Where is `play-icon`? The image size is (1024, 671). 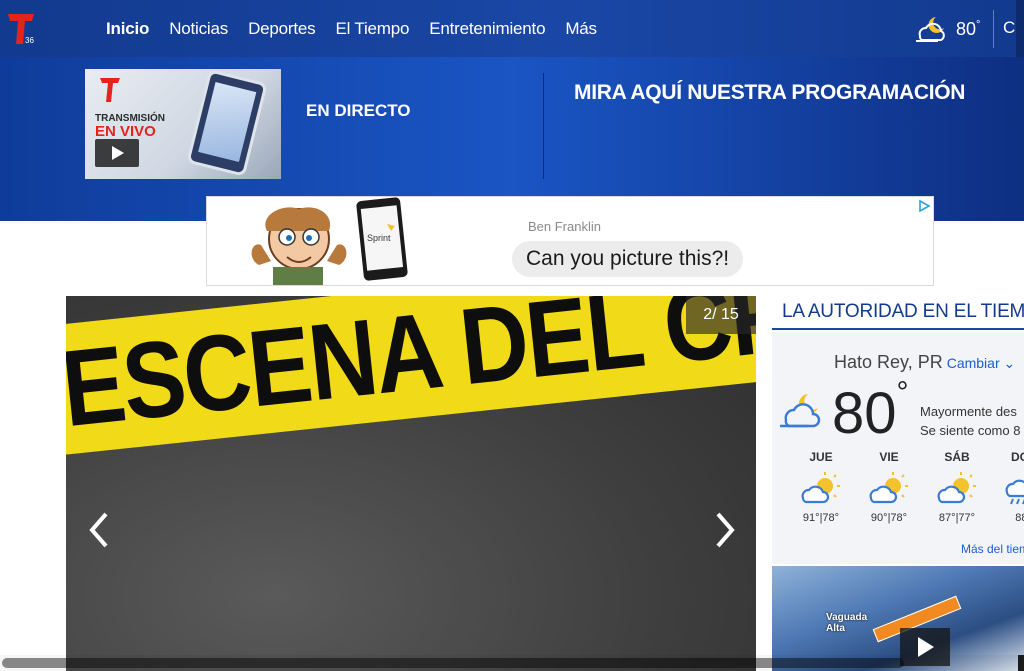 play-icon is located at coordinates (117, 153).